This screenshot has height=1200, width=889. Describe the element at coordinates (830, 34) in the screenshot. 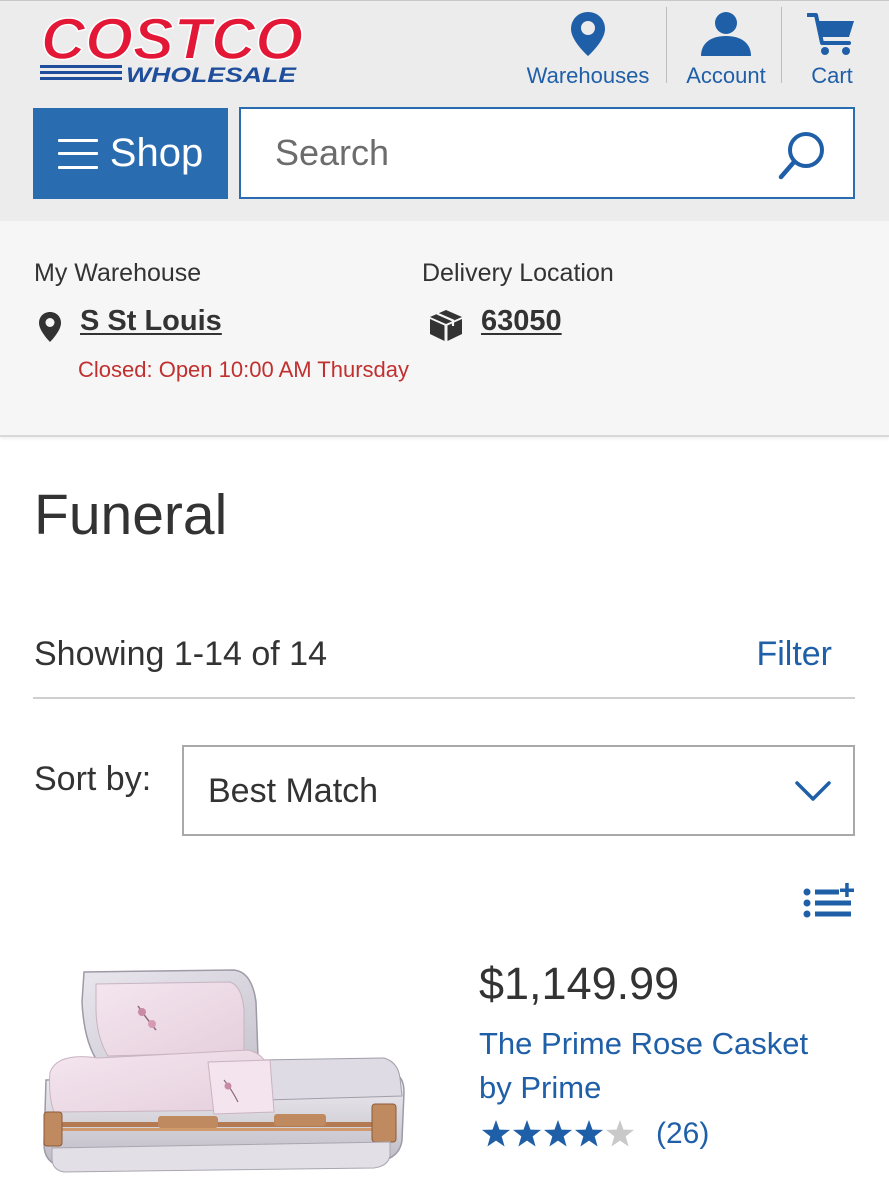

I see `cart-icon` at that location.